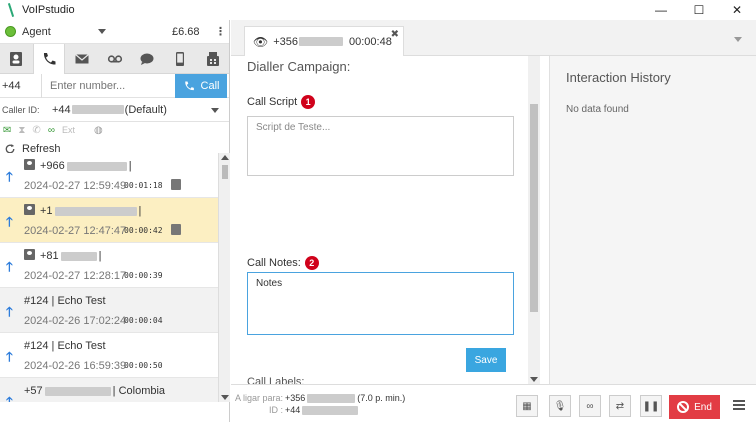  I want to click on country-code-select: +44, so click(21, 85).